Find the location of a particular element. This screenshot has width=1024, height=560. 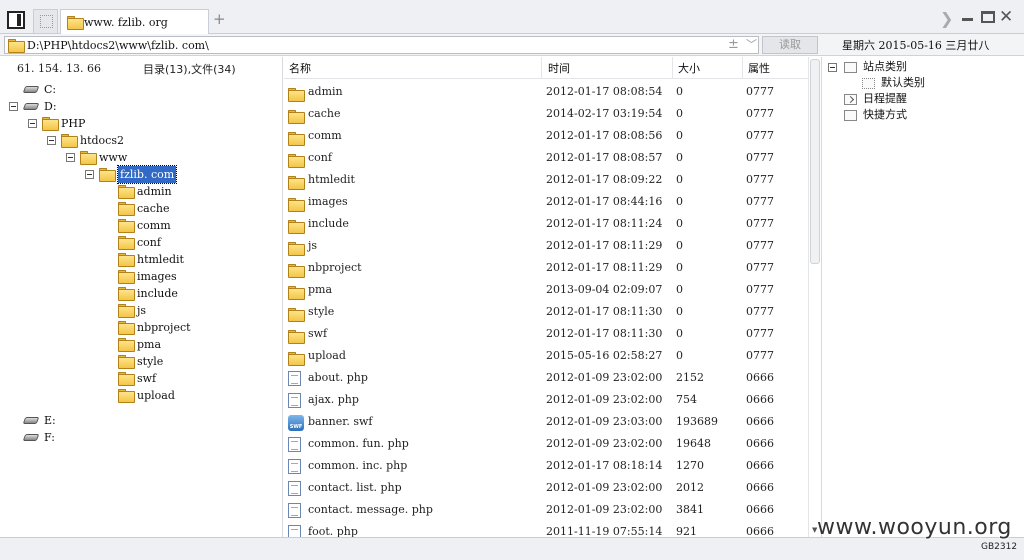

file-row: about. php 2012-01-09 23:02:00 2152 0666 is located at coordinates (546, 378).